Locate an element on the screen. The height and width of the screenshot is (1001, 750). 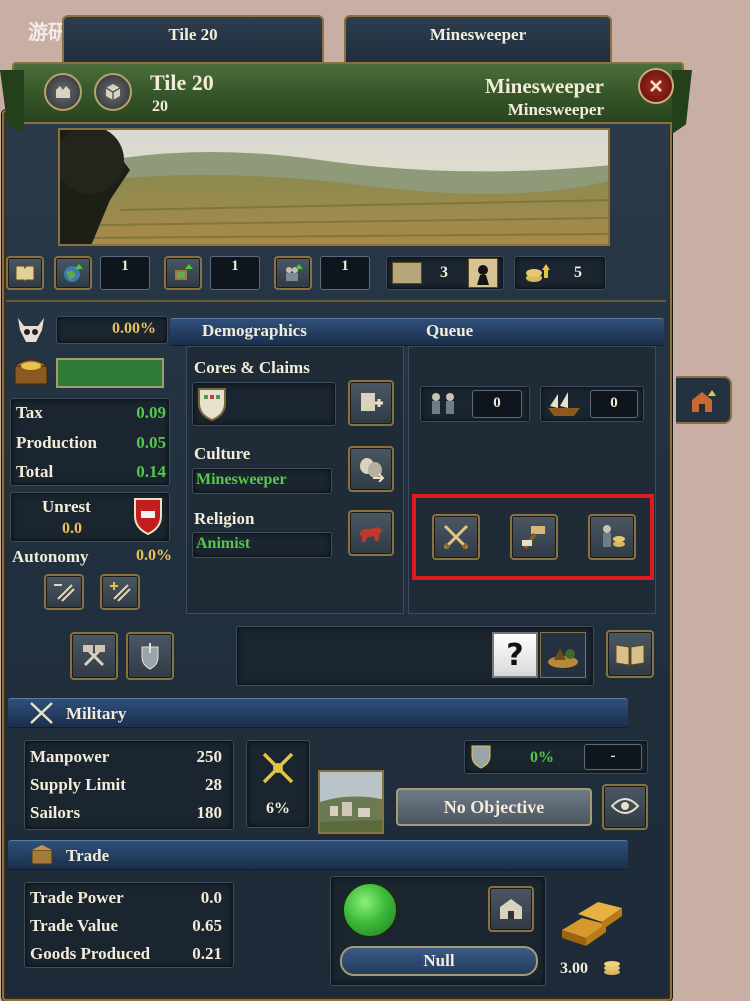
religion-label: Religion is located at coordinates (224, 518).